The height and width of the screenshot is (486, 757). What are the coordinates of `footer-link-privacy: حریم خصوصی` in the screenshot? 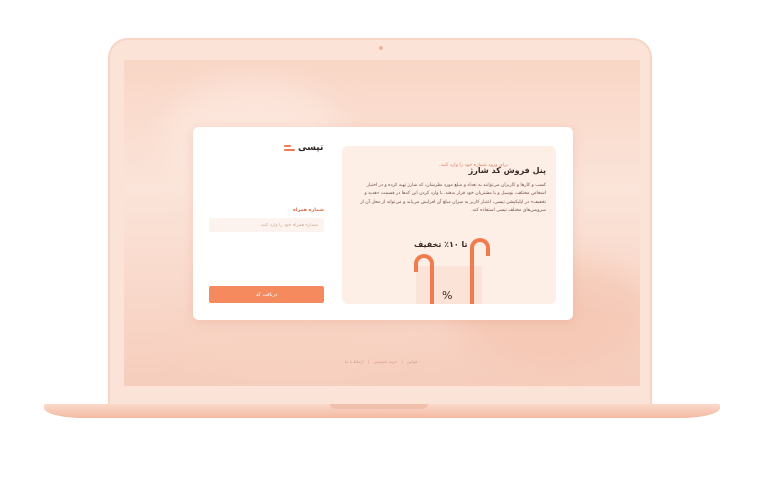 It's located at (385, 361).